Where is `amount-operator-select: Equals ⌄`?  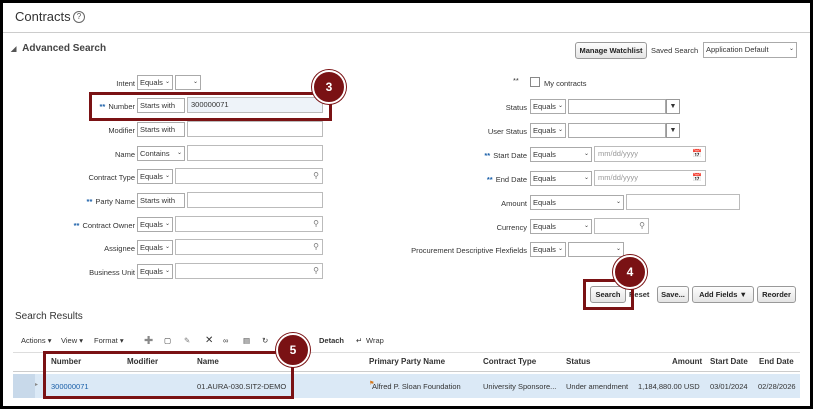 amount-operator-select: Equals ⌄ is located at coordinates (577, 202).